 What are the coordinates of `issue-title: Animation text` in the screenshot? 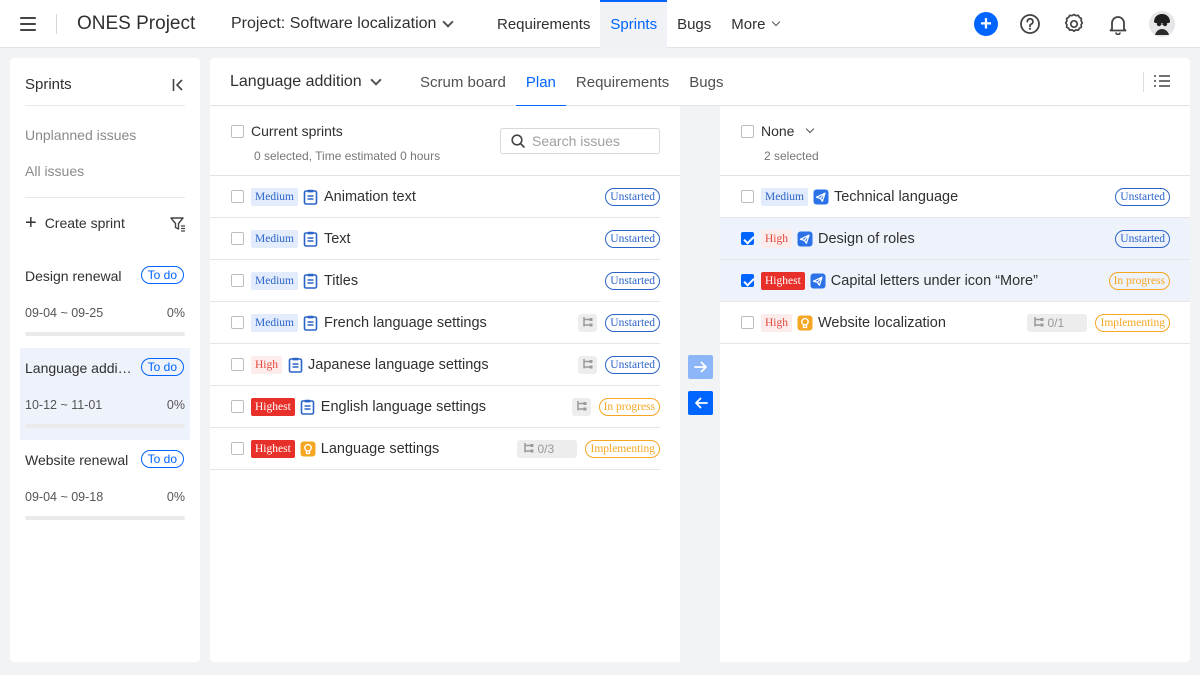 It's located at (370, 197).